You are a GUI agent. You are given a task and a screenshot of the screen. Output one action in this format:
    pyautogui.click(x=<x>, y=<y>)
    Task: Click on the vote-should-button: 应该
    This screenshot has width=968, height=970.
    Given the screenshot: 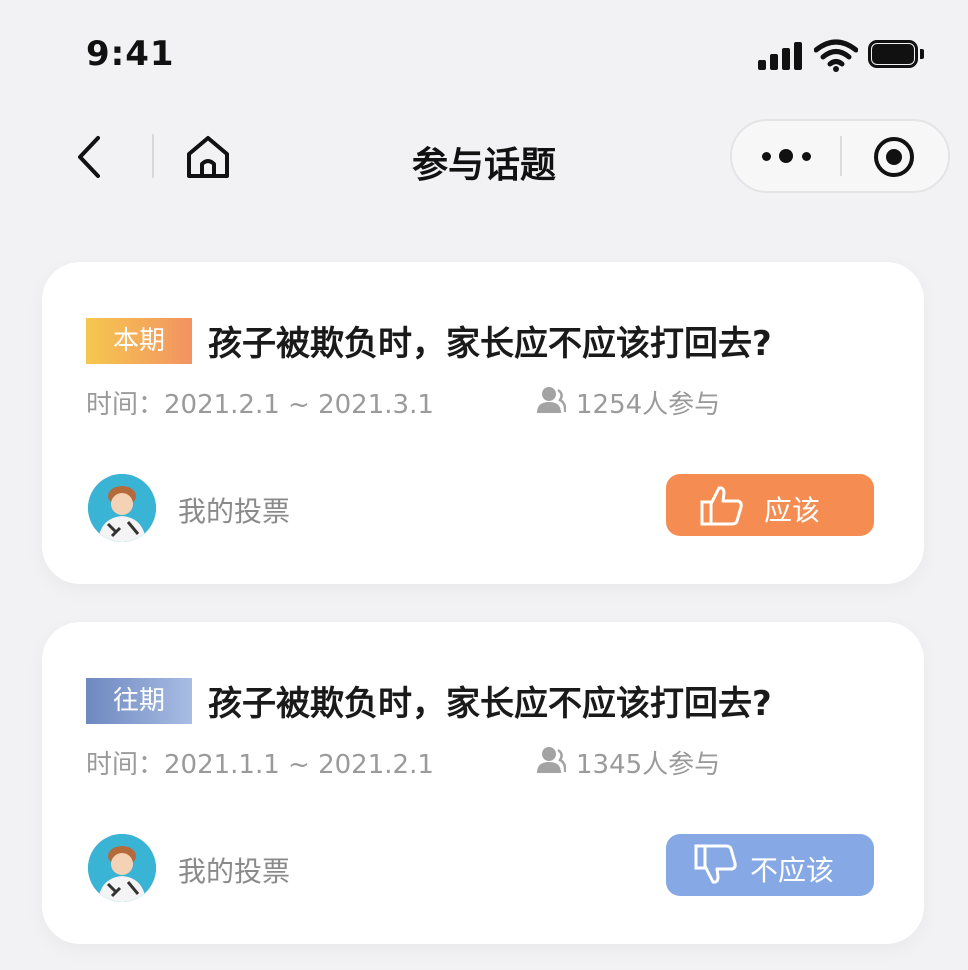 What is the action you would take?
    pyautogui.click(x=770, y=505)
    